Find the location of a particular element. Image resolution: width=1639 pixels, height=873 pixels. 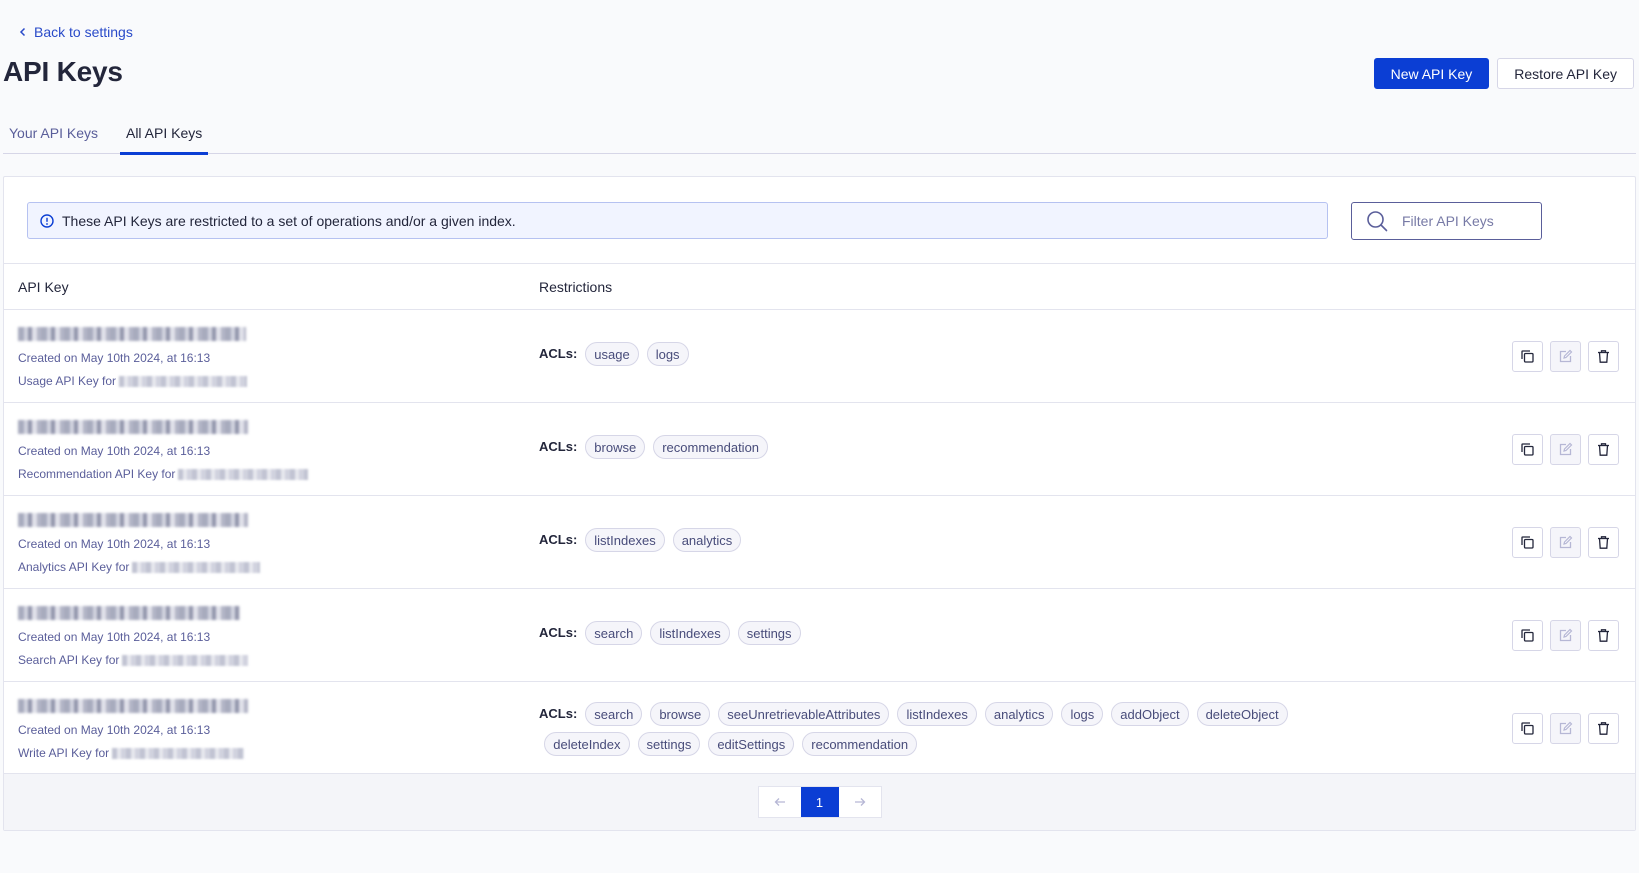

previous-page-button is located at coordinates (780, 802).